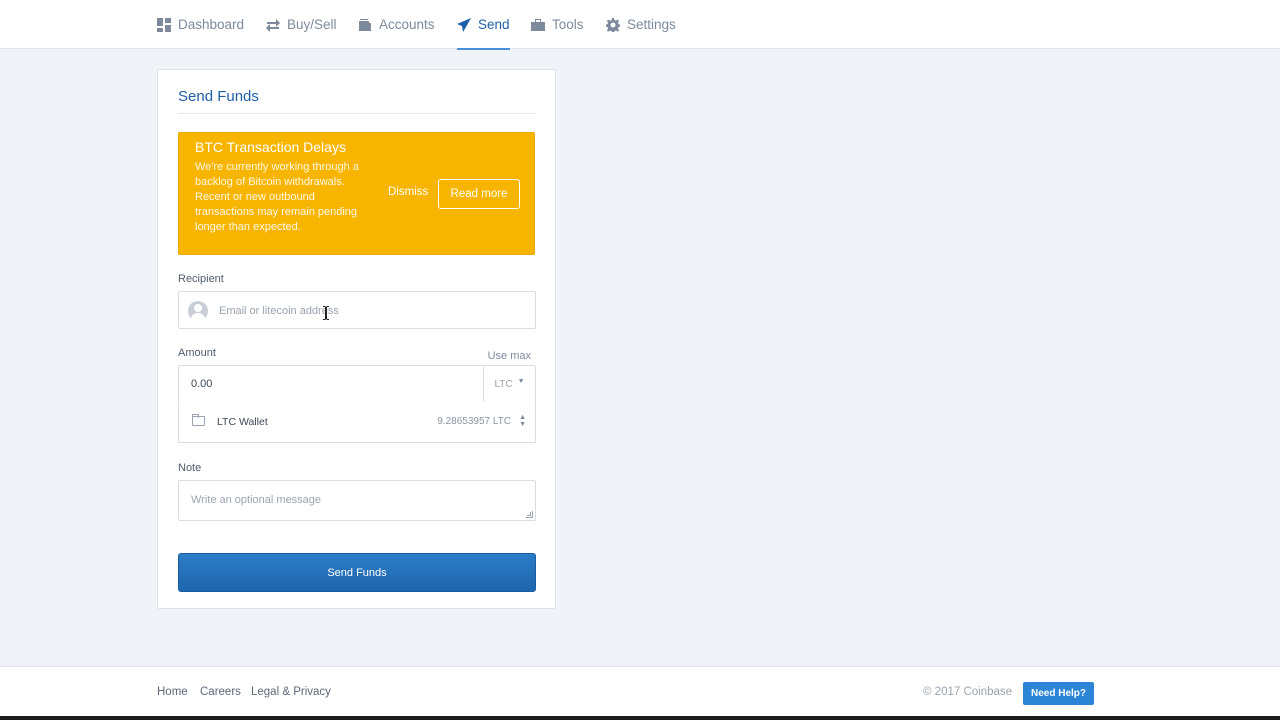 This screenshot has width=1280, height=720. I want to click on note-placeholder: Write an optional message, so click(256, 500).